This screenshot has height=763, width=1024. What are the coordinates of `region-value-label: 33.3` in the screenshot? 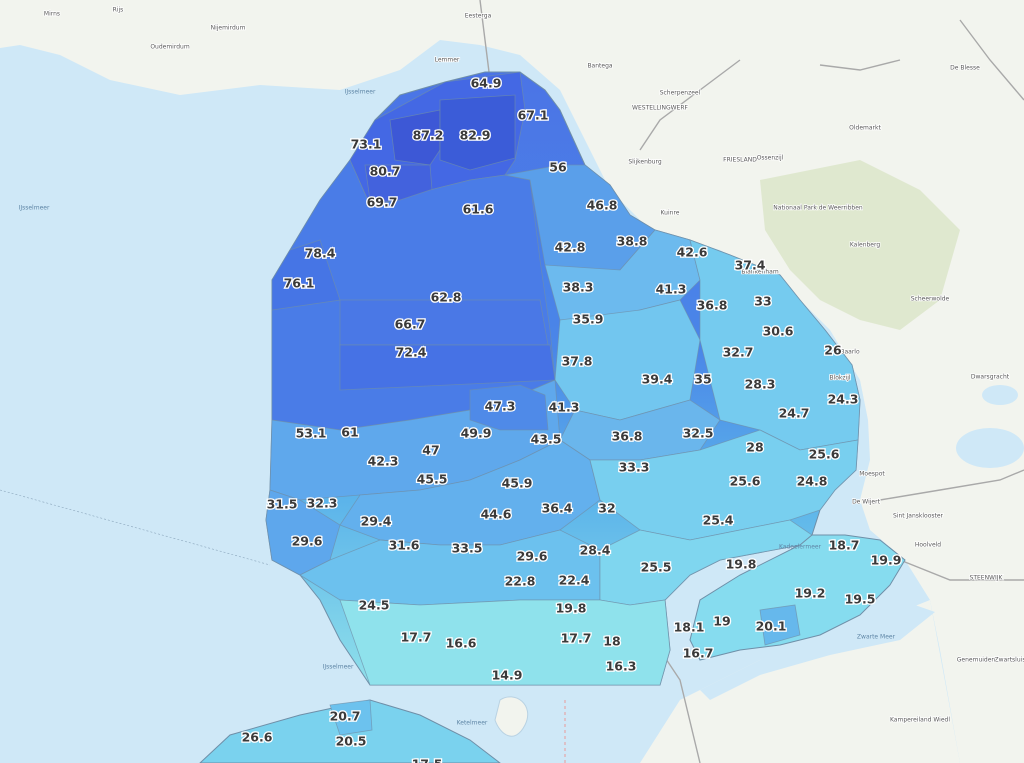 It's located at (634, 467).